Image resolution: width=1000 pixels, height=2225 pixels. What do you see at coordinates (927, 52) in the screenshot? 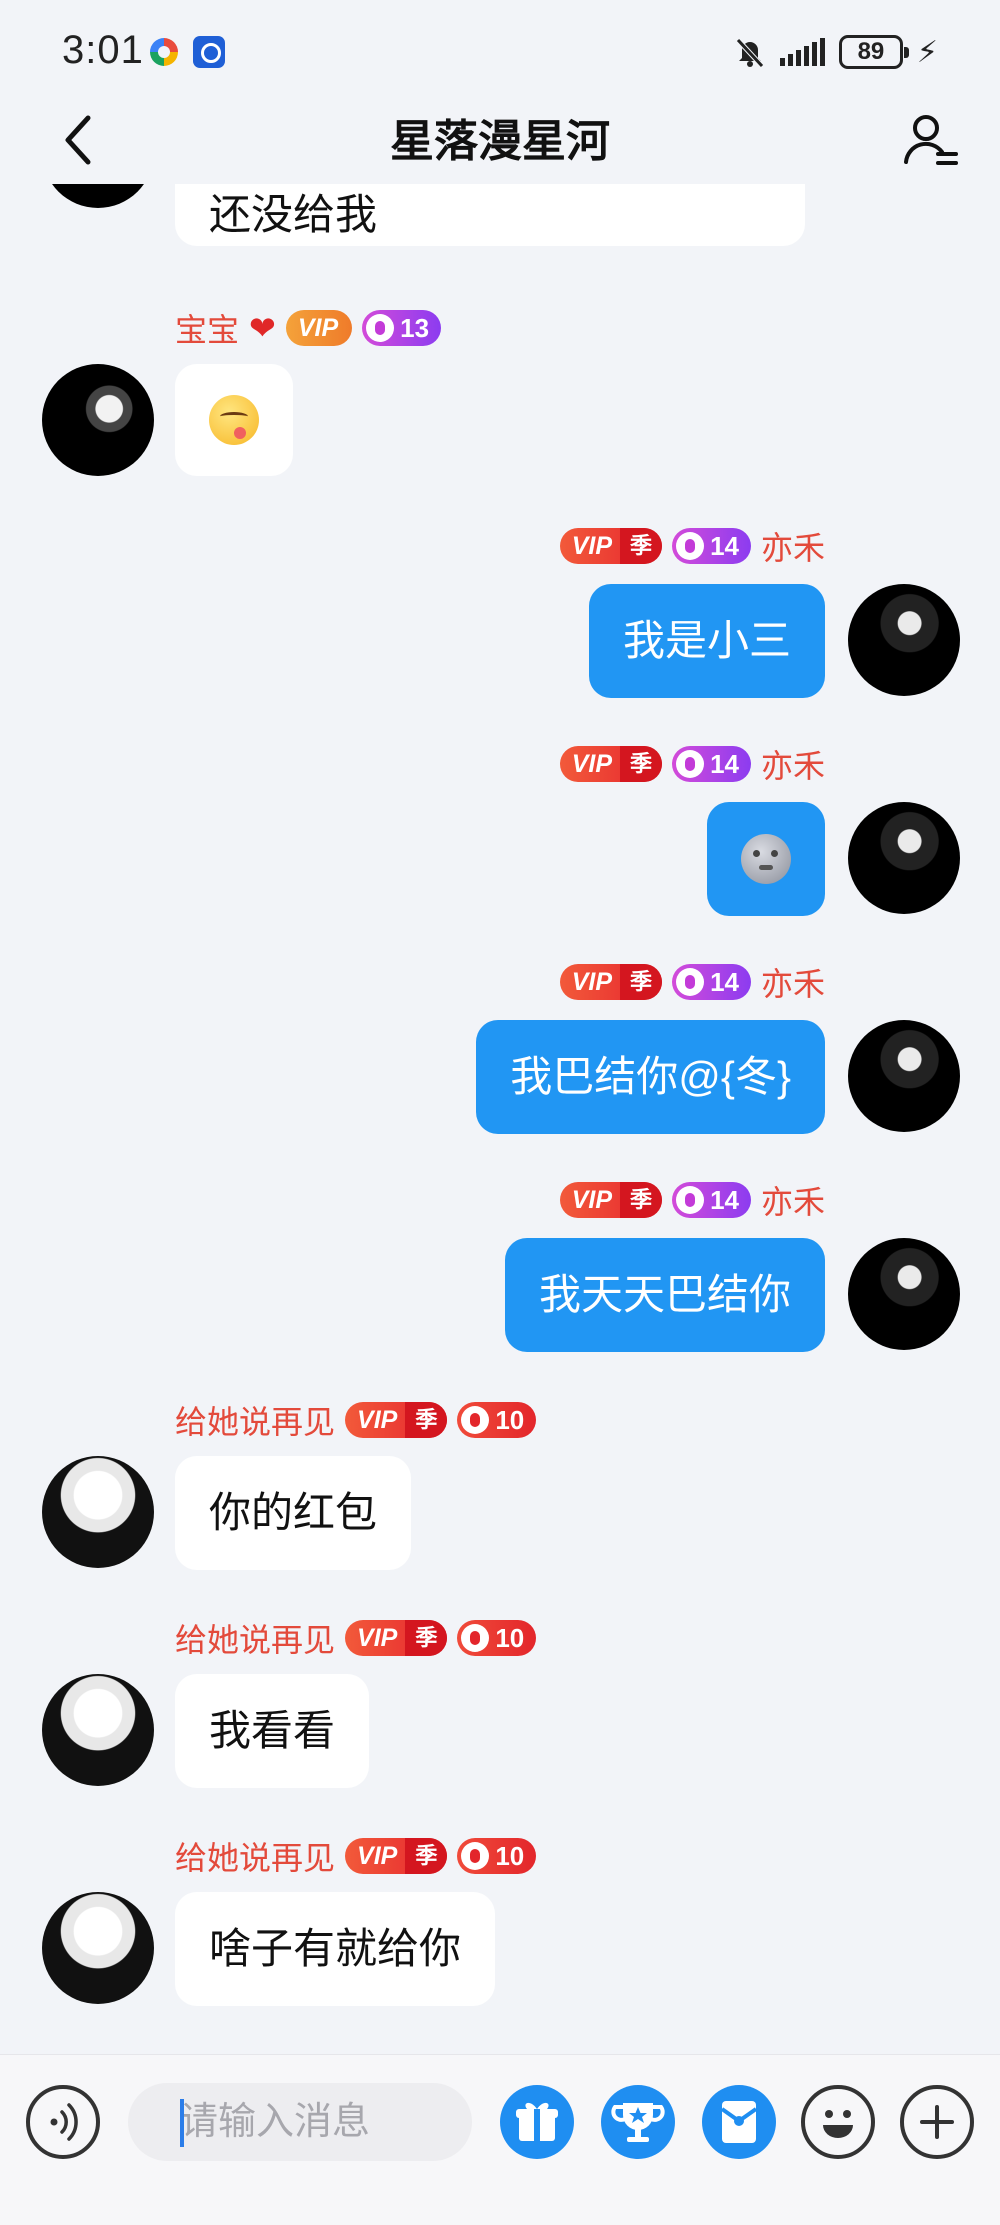
I see `charging-bolt-icon: ⚡` at bounding box center [927, 52].